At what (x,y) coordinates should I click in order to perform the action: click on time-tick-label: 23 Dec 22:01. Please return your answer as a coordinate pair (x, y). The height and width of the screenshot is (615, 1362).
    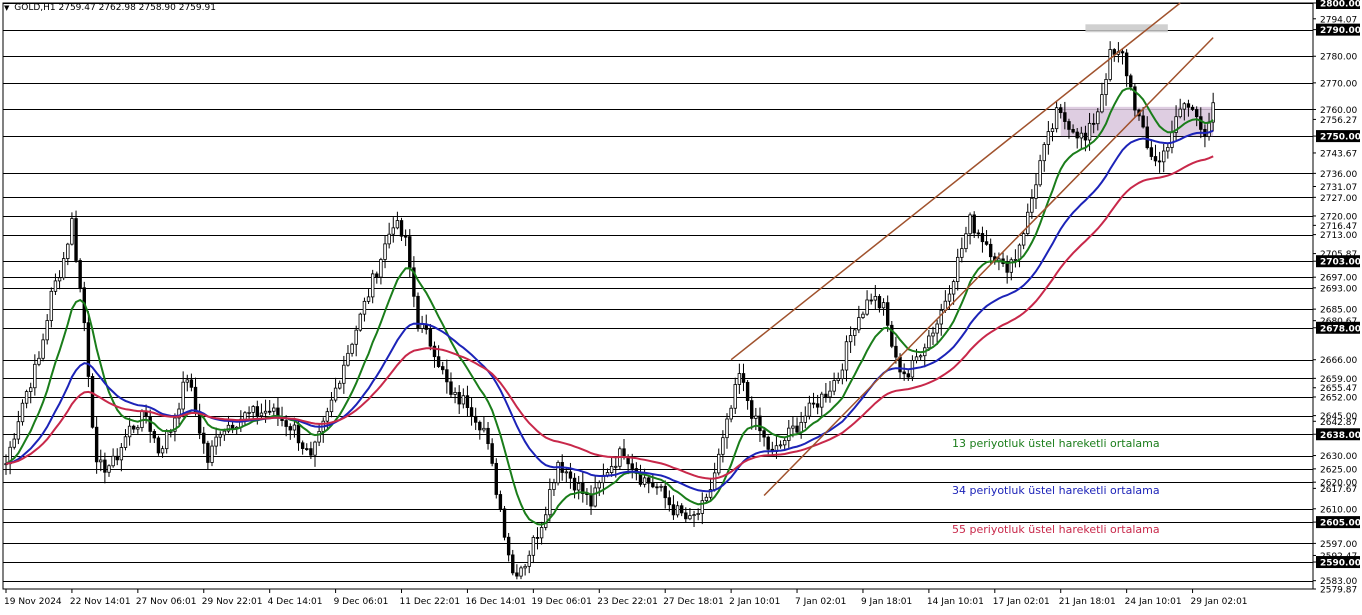
    Looking at the image, I should click on (627, 602).